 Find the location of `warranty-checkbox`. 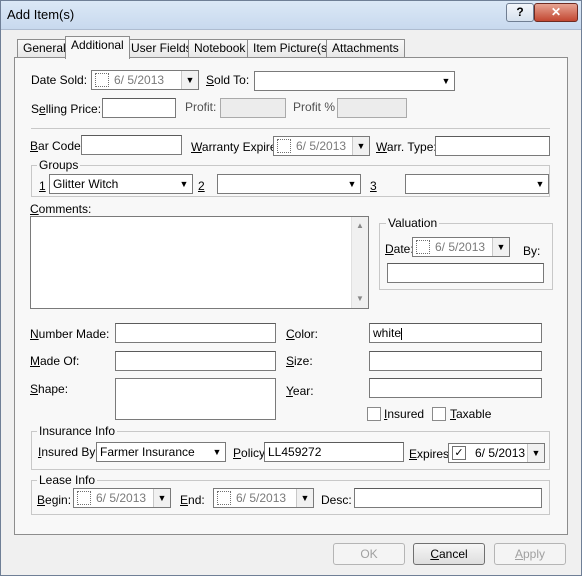

warranty-checkbox is located at coordinates (284, 146).